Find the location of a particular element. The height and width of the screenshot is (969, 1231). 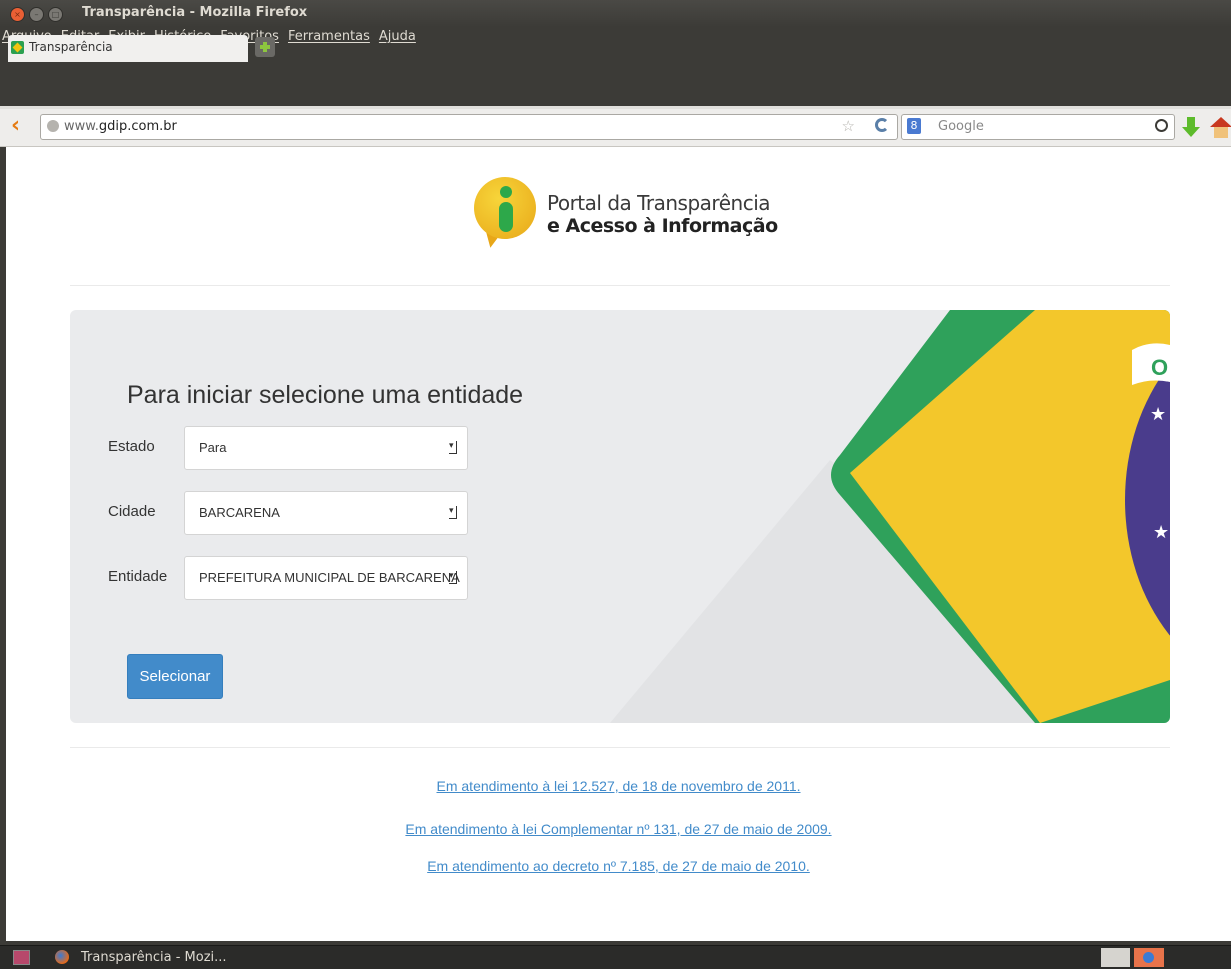

entidade-value: PREFEITURA MUNICIPAL DE BARCARENA is located at coordinates (329, 577).